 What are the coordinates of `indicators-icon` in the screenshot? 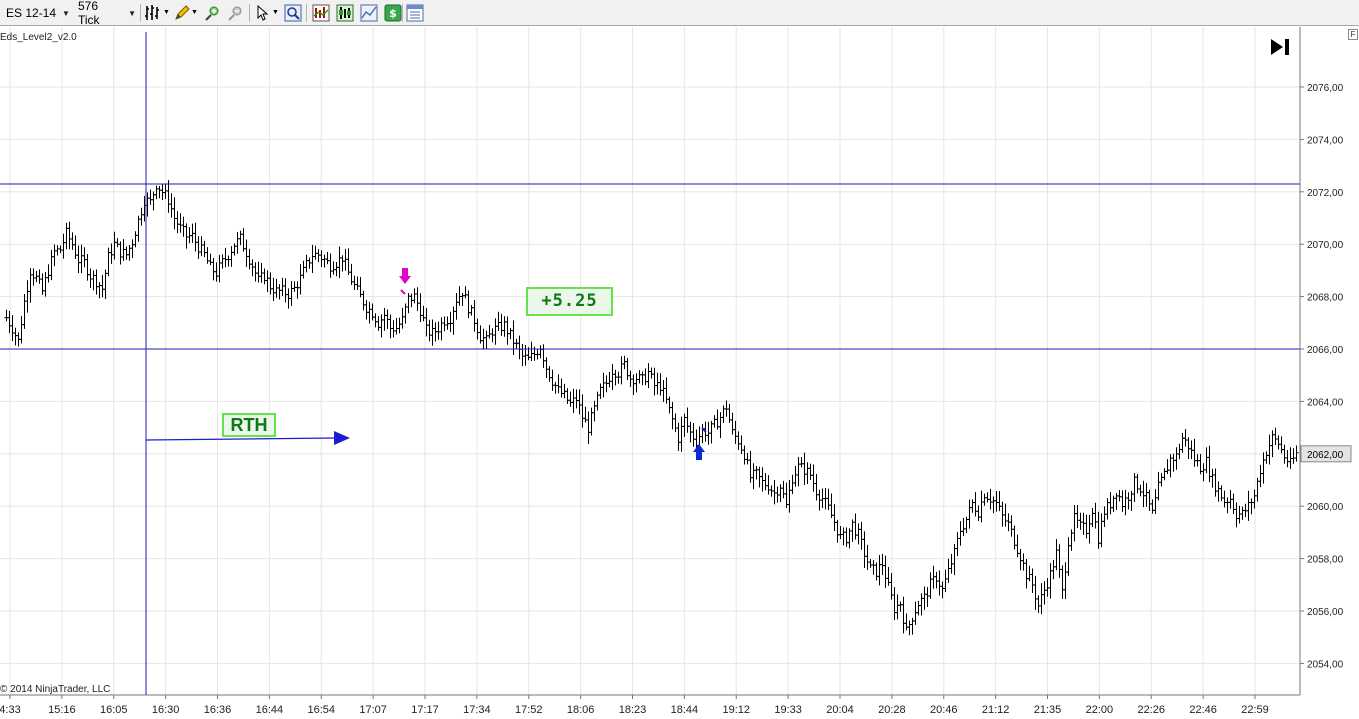 It's located at (321, 13).